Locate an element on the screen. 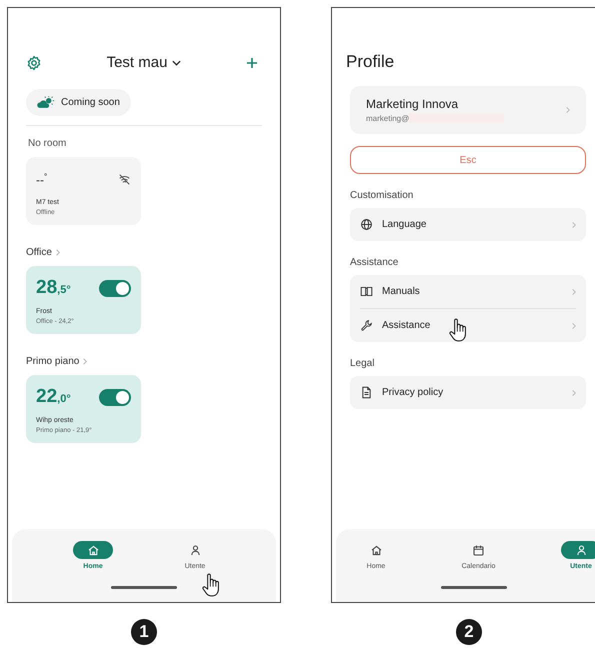 The height and width of the screenshot is (650, 595). settings-icon is located at coordinates (34, 62).